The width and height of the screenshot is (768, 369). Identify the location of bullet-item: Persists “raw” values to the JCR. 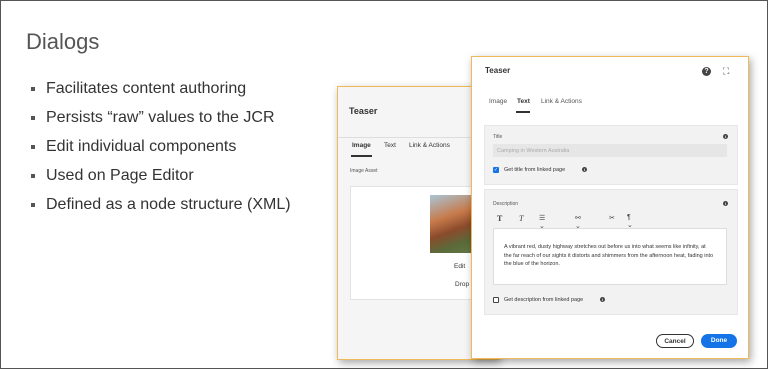
(161, 122).